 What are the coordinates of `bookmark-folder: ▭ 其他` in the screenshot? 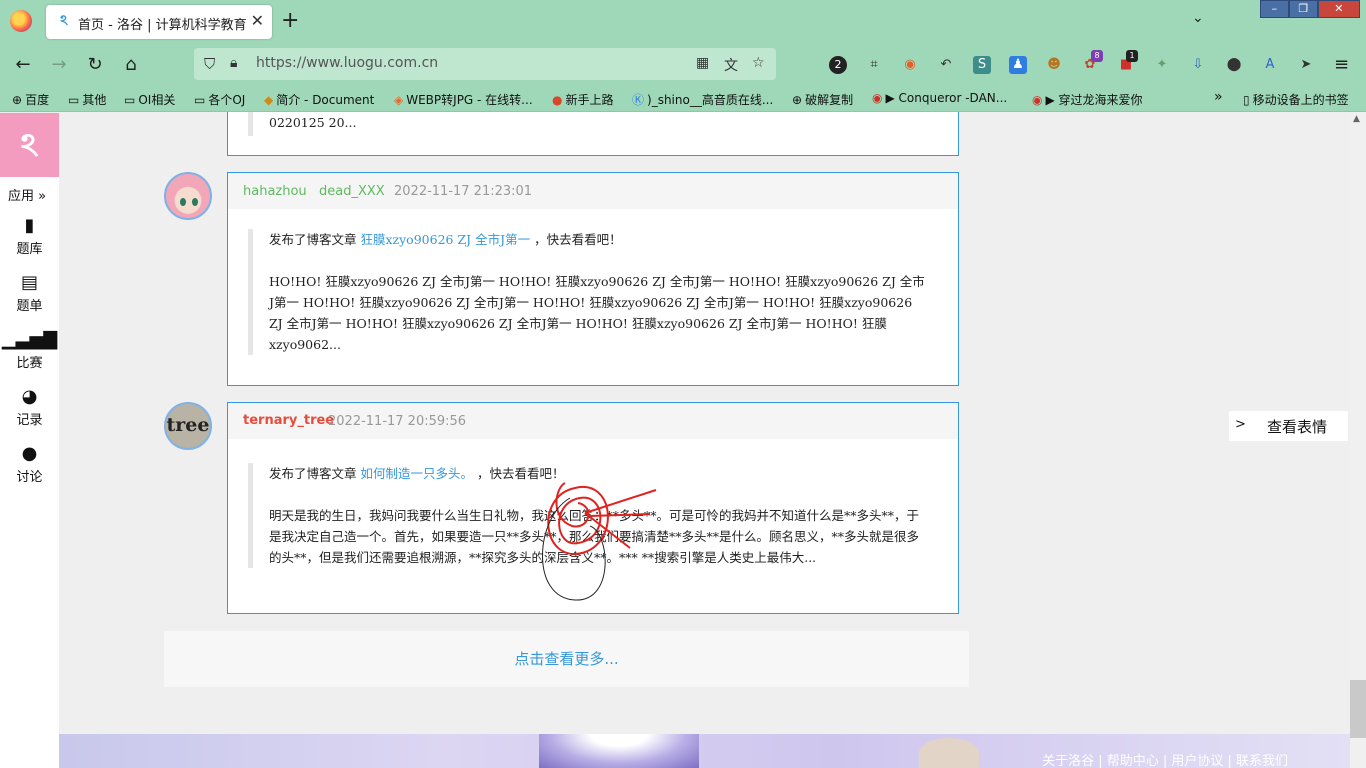 It's located at (87, 99).